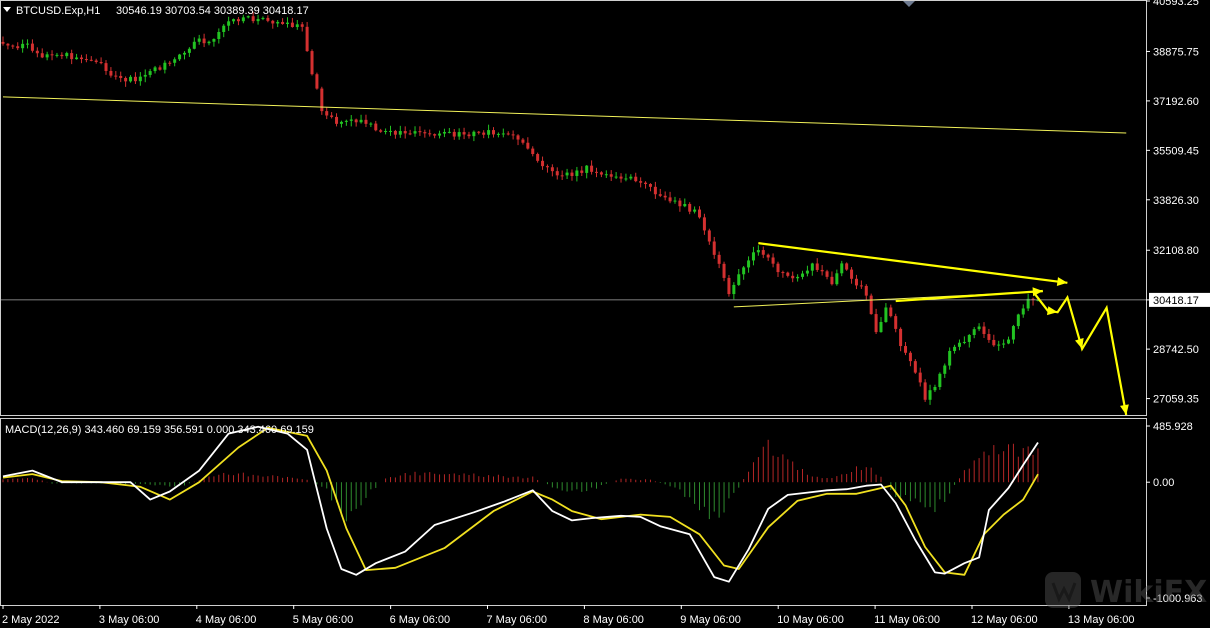 The width and height of the screenshot is (1210, 628). What do you see at coordinates (1176, 201) in the screenshot?
I see `price-axis-label: 33826.30` at bounding box center [1176, 201].